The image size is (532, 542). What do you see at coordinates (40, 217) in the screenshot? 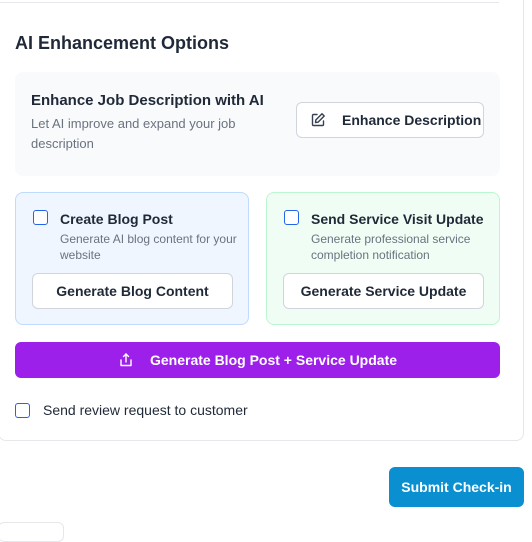
I see `blog-post-checkbox` at bounding box center [40, 217].